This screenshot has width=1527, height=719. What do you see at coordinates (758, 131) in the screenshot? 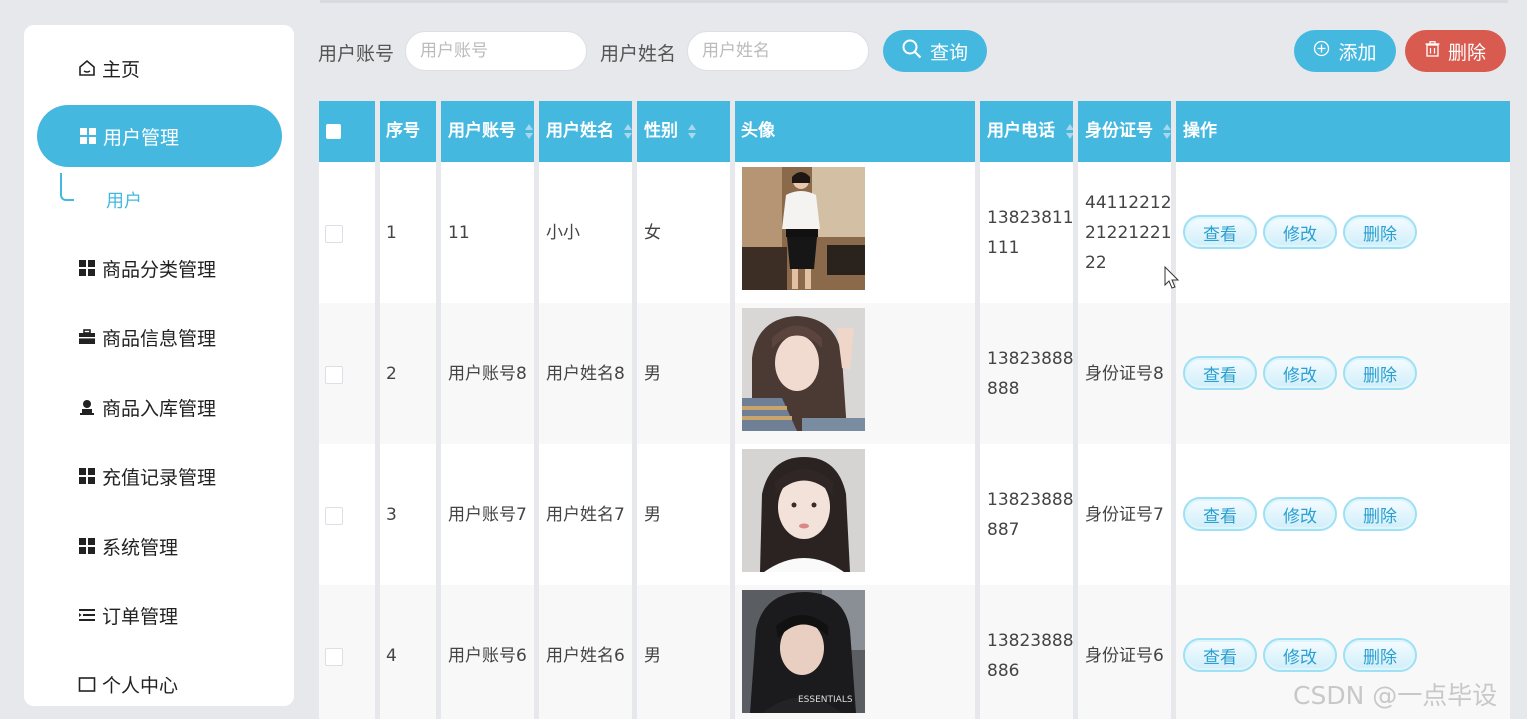
I see `header-avatar: 头像` at bounding box center [758, 131].